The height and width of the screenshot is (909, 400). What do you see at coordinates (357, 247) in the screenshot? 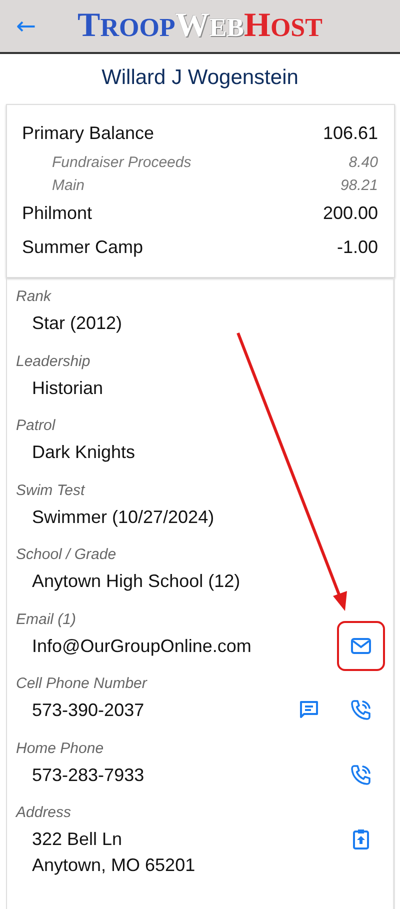
I see `balance-amount: -1.00` at bounding box center [357, 247].